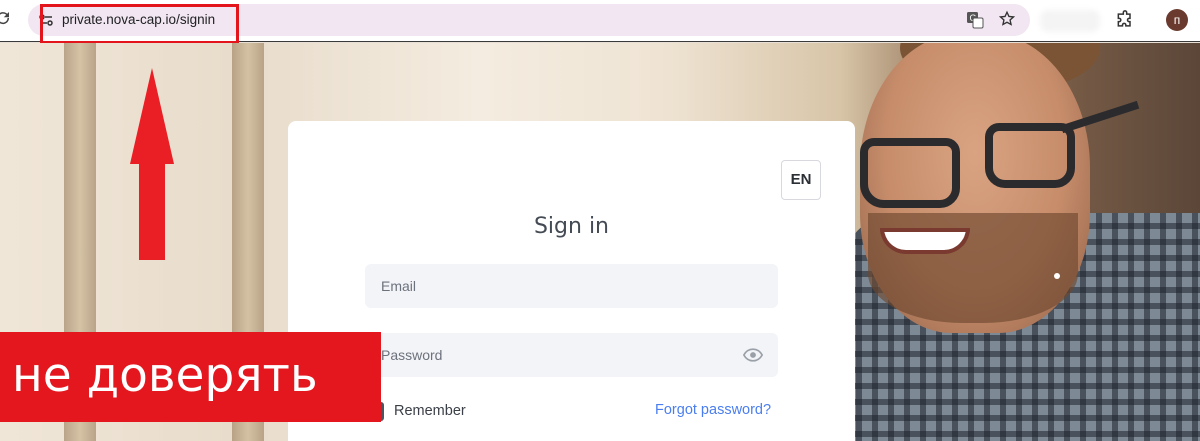 The width and height of the screenshot is (1200, 441). Describe the element at coordinates (753, 355) in the screenshot. I see `eye-icon` at that location.